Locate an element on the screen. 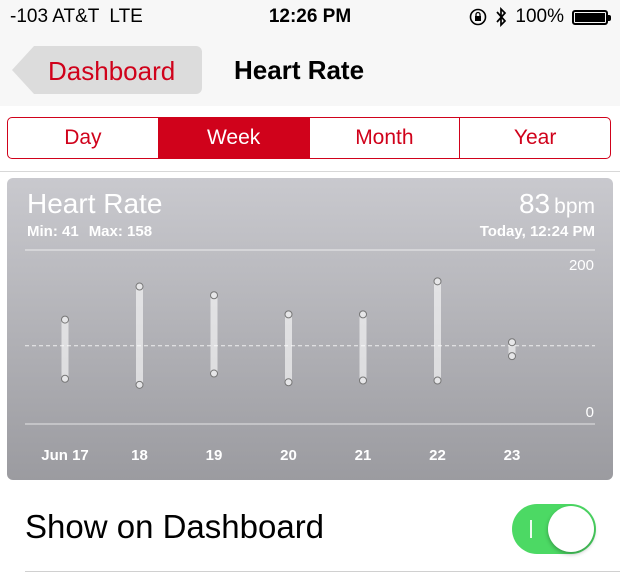  x-tick-label: 21 is located at coordinates (363, 455).